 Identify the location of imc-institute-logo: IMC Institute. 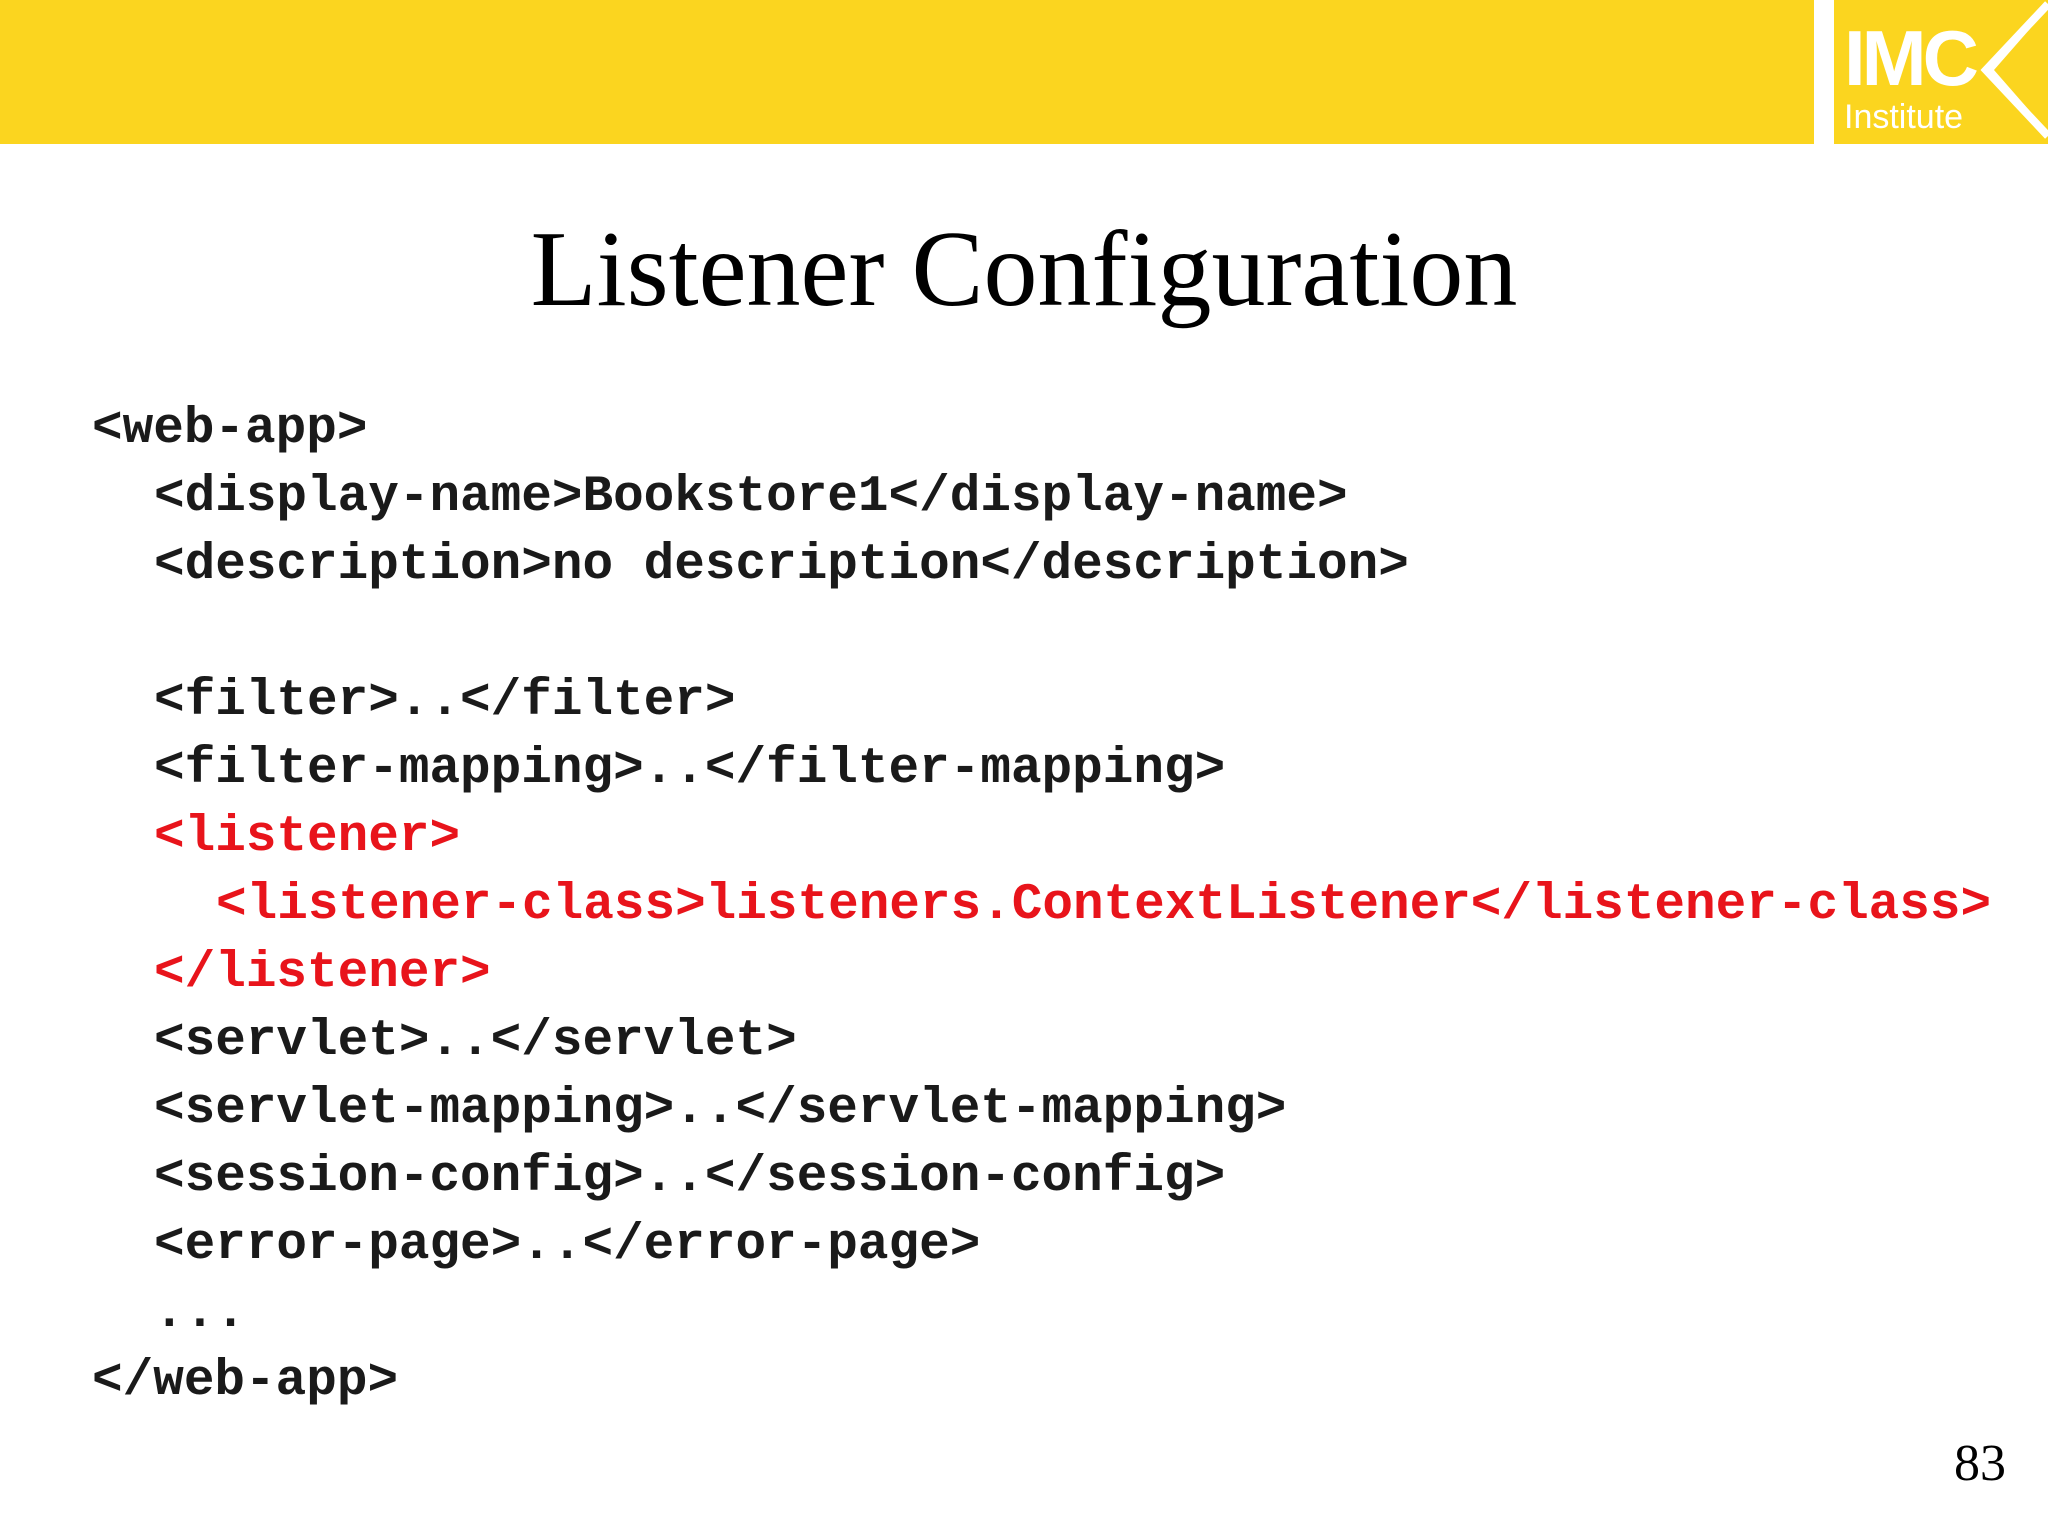
(1941, 72).